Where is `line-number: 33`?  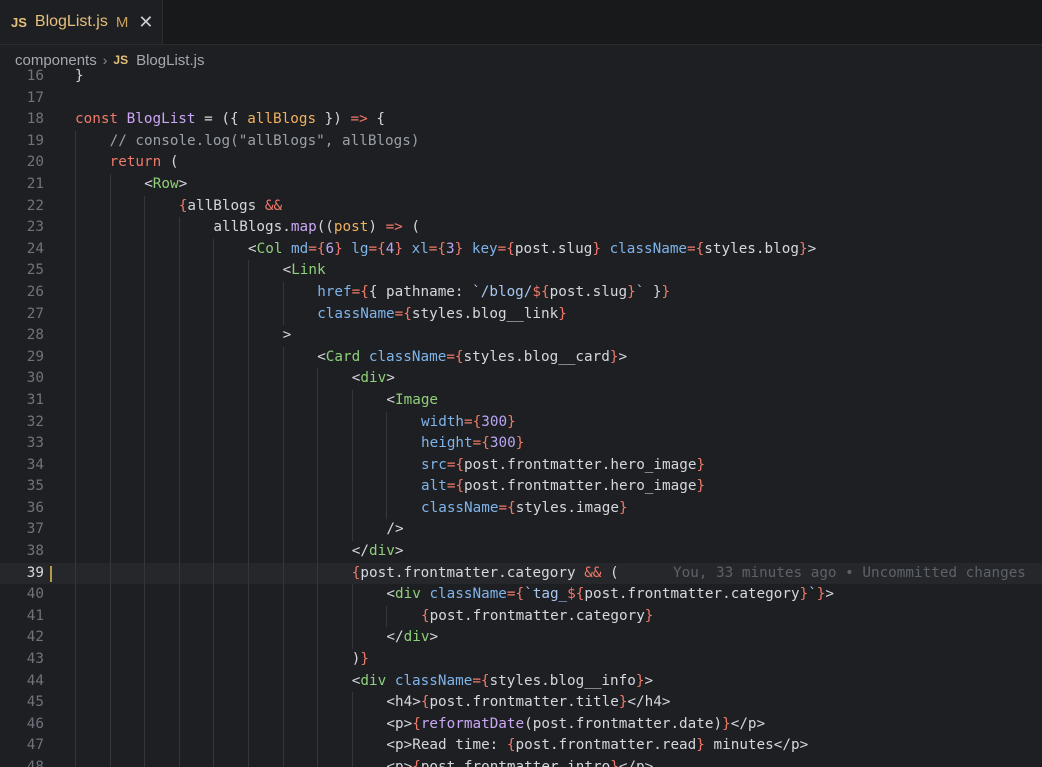 line-number: 33 is located at coordinates (35, 443).